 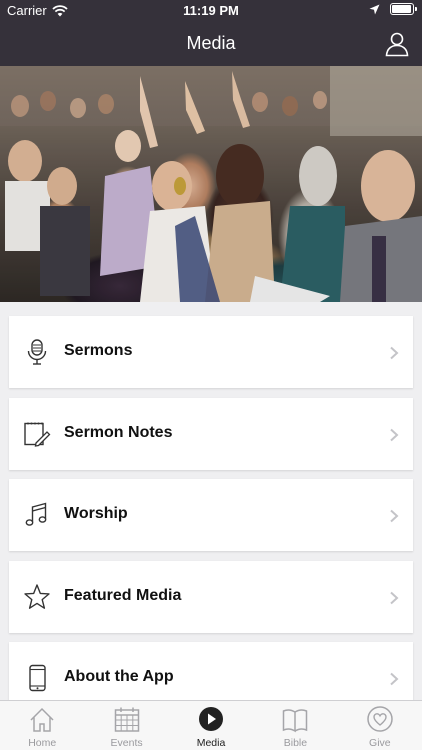 I want to click on star-icon, so click(x=37, y=596).